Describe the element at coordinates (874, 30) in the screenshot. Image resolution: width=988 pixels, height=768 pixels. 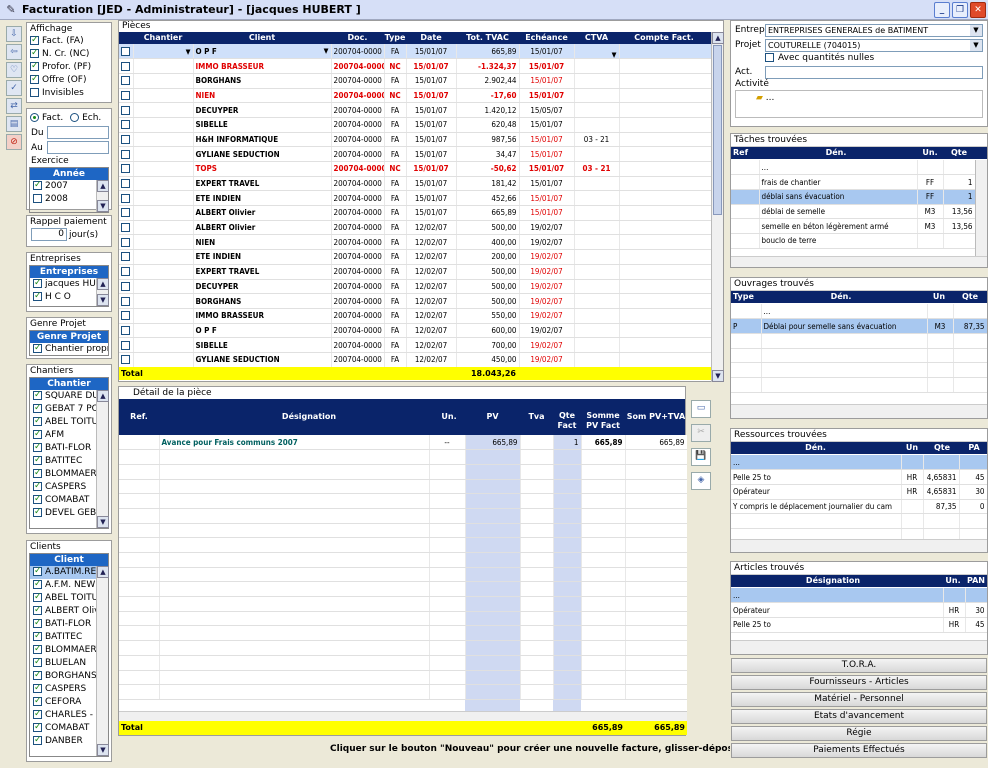
I see `entrep-select: ENTREPRISES GENERALES de BATIMENT ▼` at that location.